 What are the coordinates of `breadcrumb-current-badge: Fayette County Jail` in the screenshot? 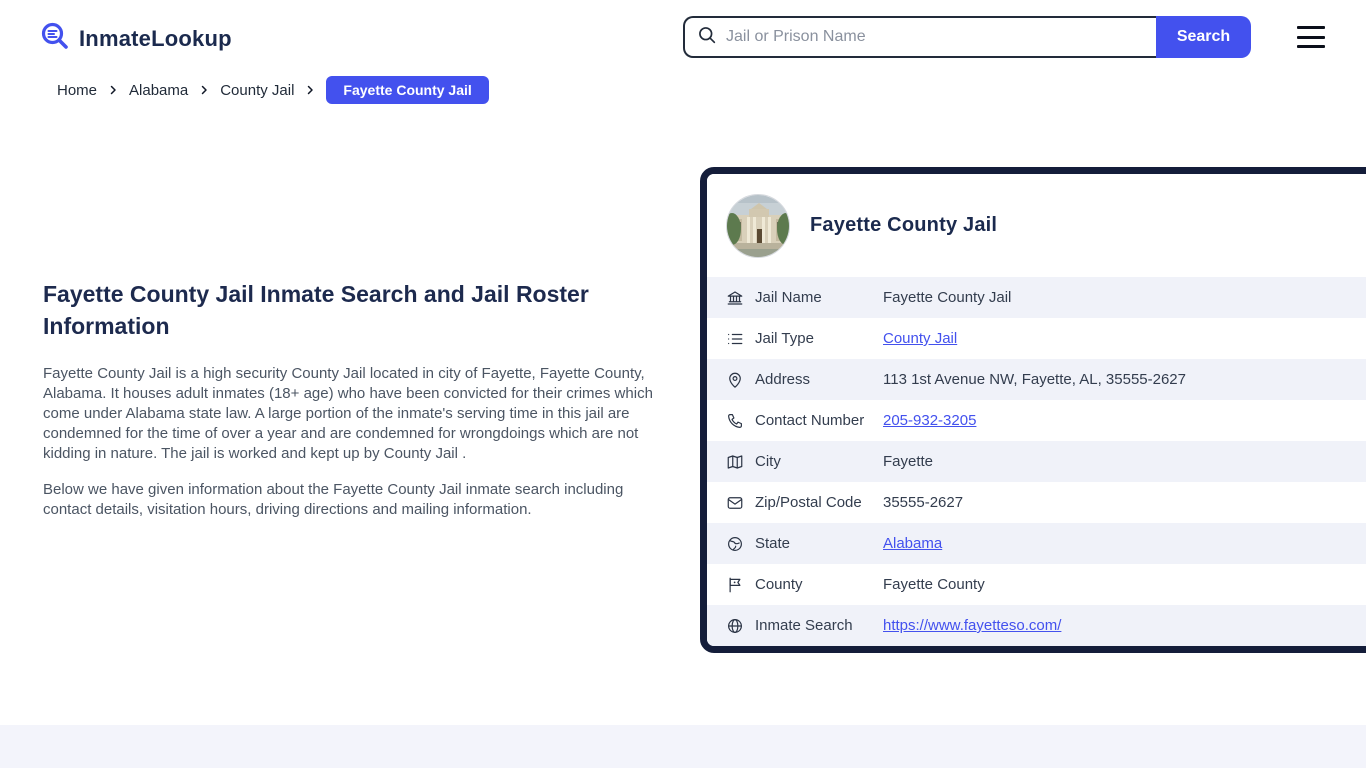 It's located at (407, 90).